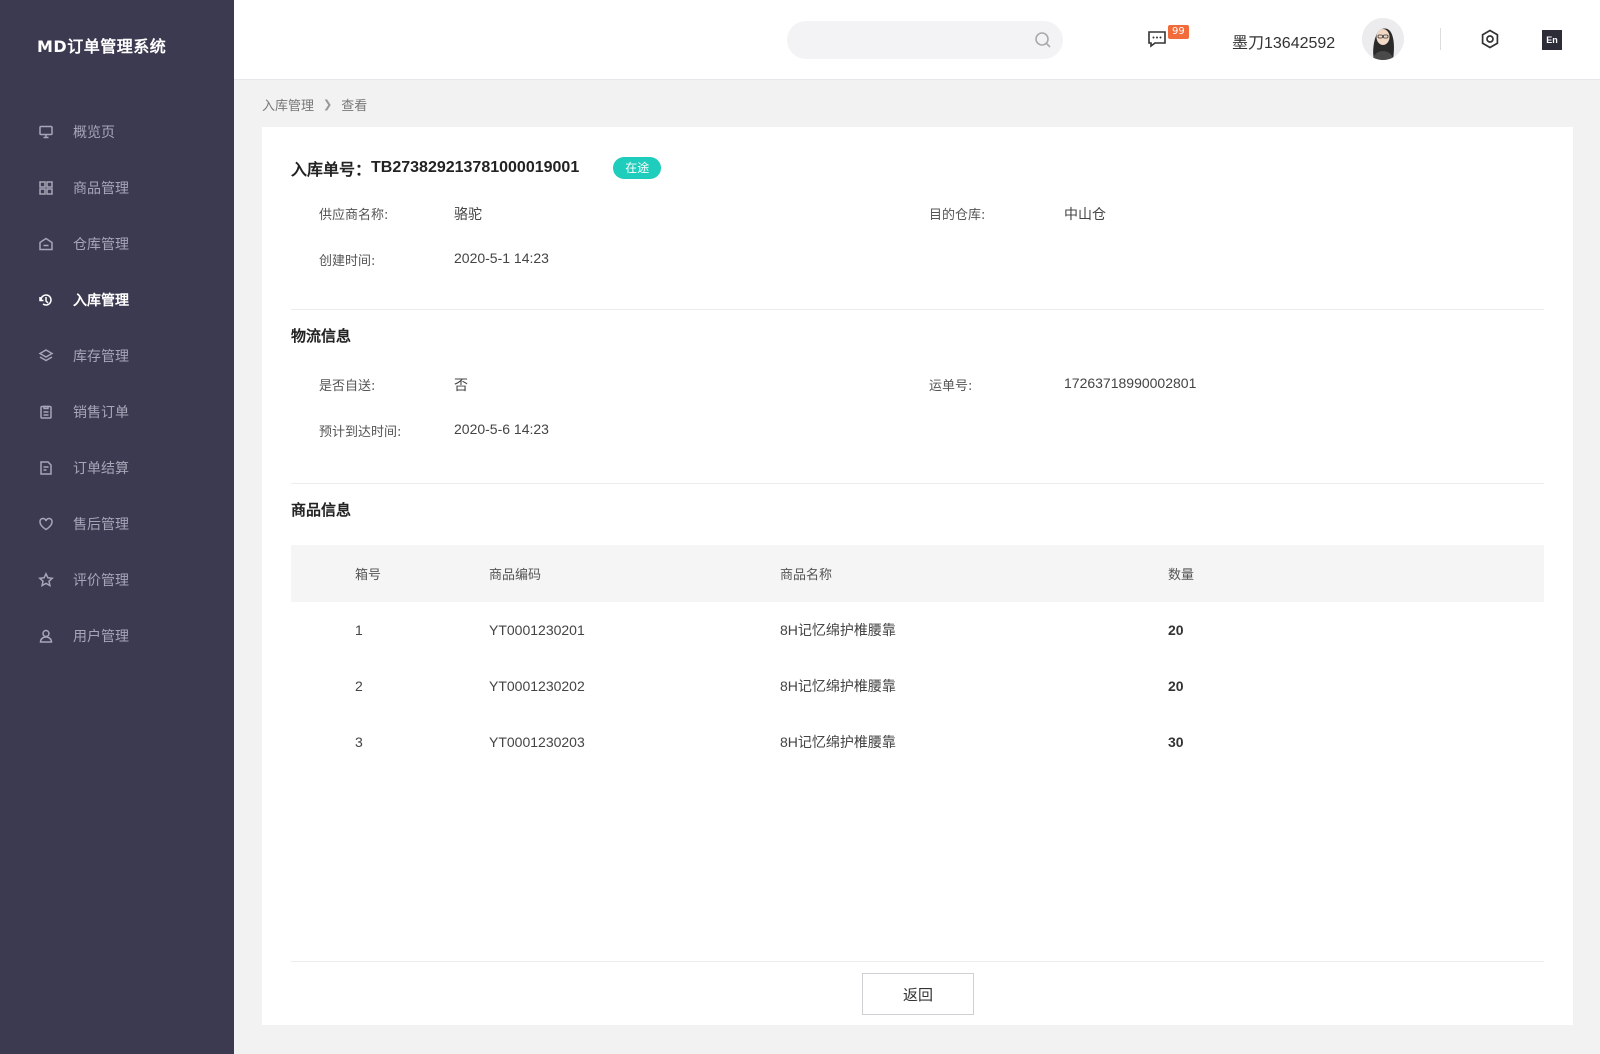  I want to click on order-title-prefix: 入库单号：, so click(331, 170).